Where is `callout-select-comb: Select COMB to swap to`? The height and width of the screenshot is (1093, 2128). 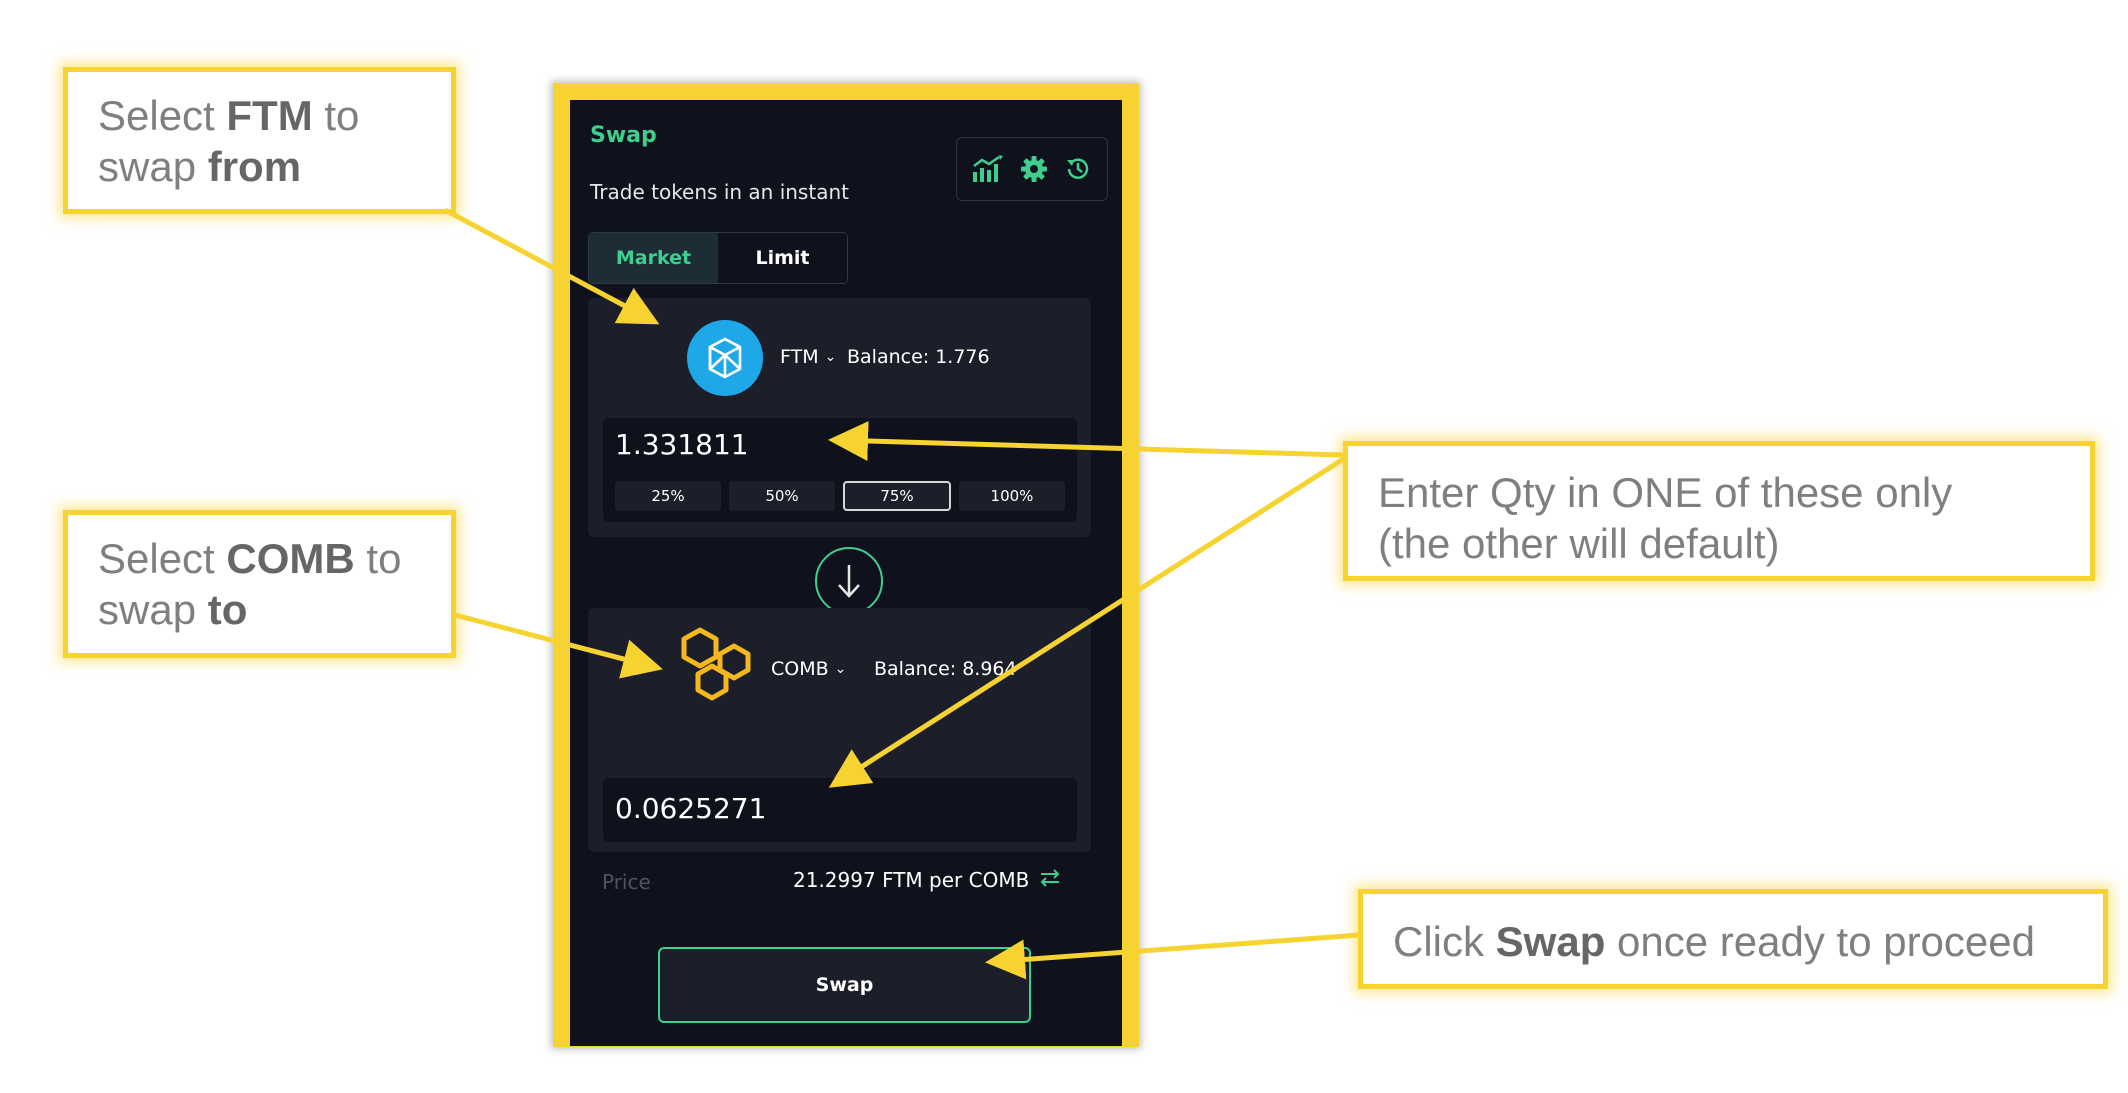 callout-select-comb: Select COMB to swap to is located at coordinates (259, 584).